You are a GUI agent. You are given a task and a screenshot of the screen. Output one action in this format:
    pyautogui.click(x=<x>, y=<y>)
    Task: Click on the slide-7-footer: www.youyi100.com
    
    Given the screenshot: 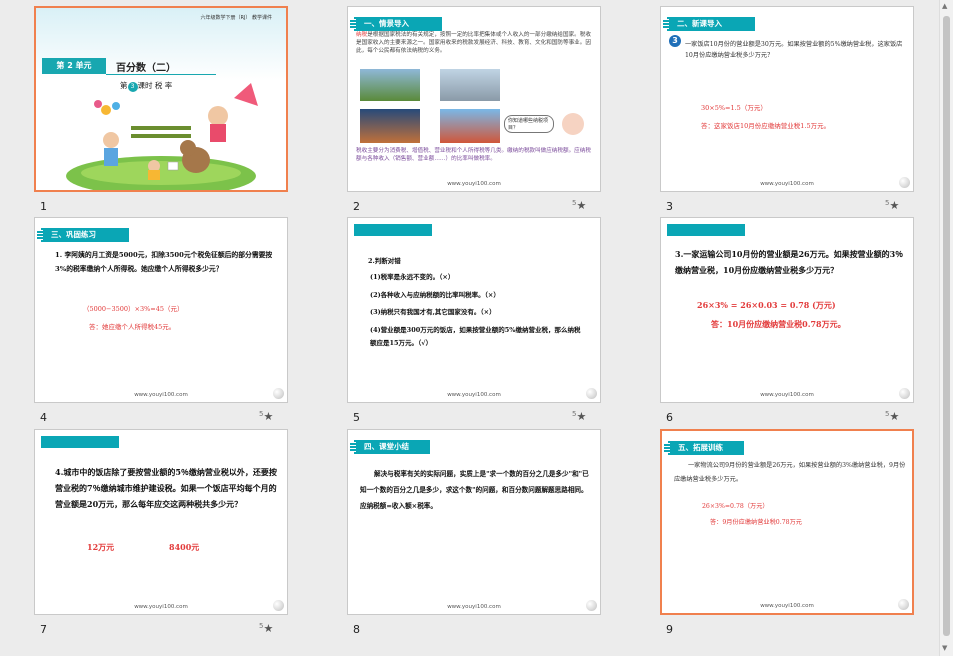 What is the action you would take?
    pyautogui.click(x=161, y=607)
    